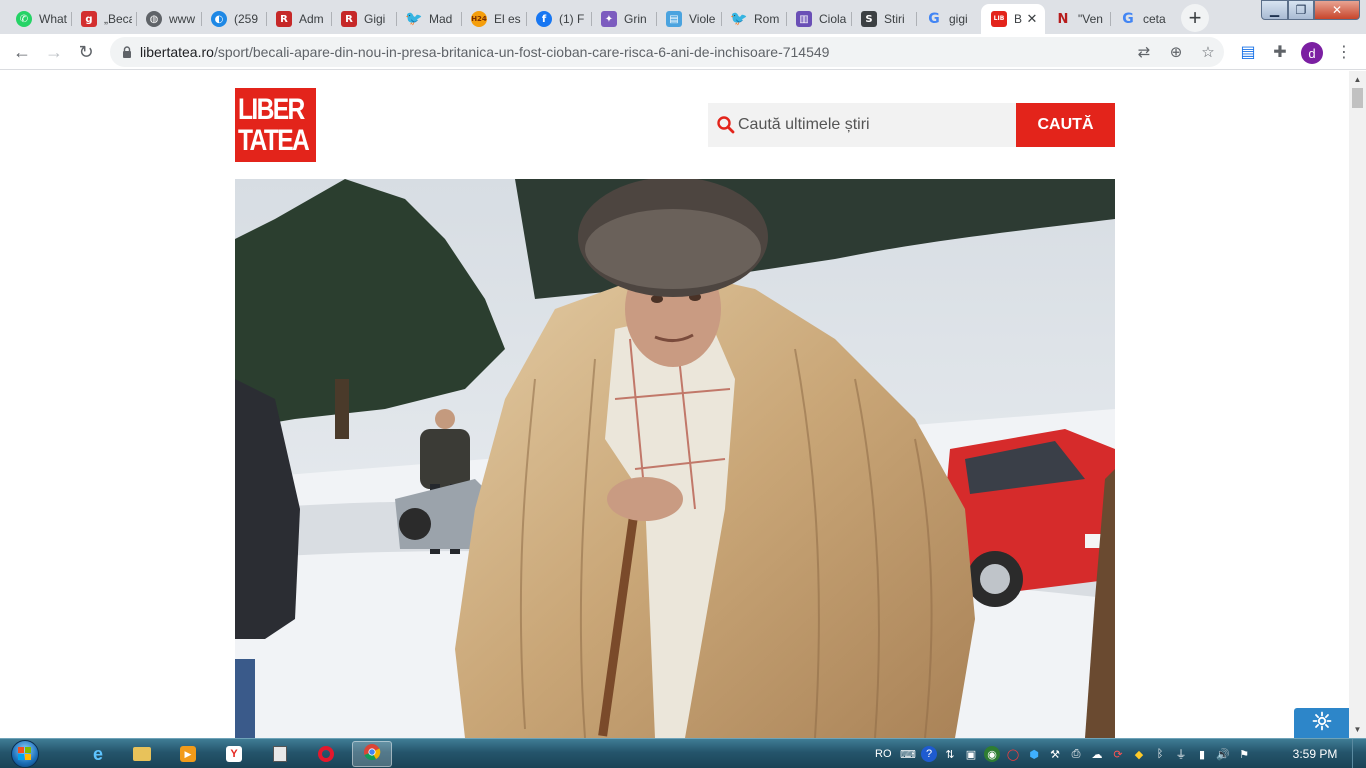  I want to click on tab-grin: ✦ Grin, so click(623, 19).